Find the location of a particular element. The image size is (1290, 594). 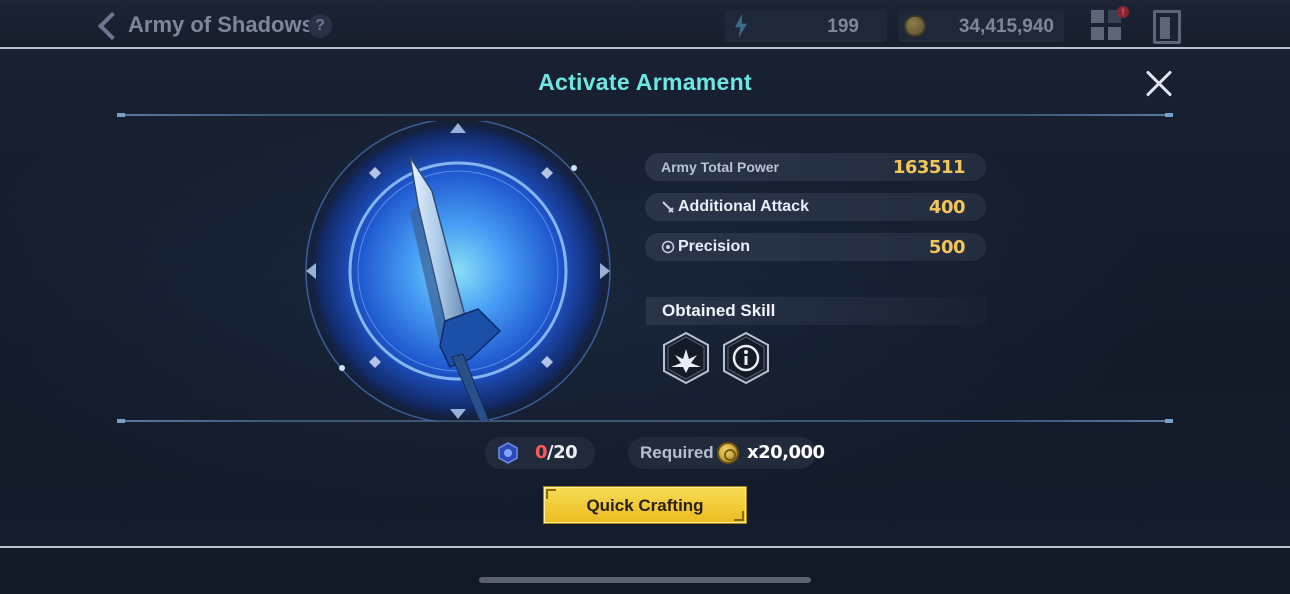

modal-title: Activate Armament is located at coordinates (645, 82).